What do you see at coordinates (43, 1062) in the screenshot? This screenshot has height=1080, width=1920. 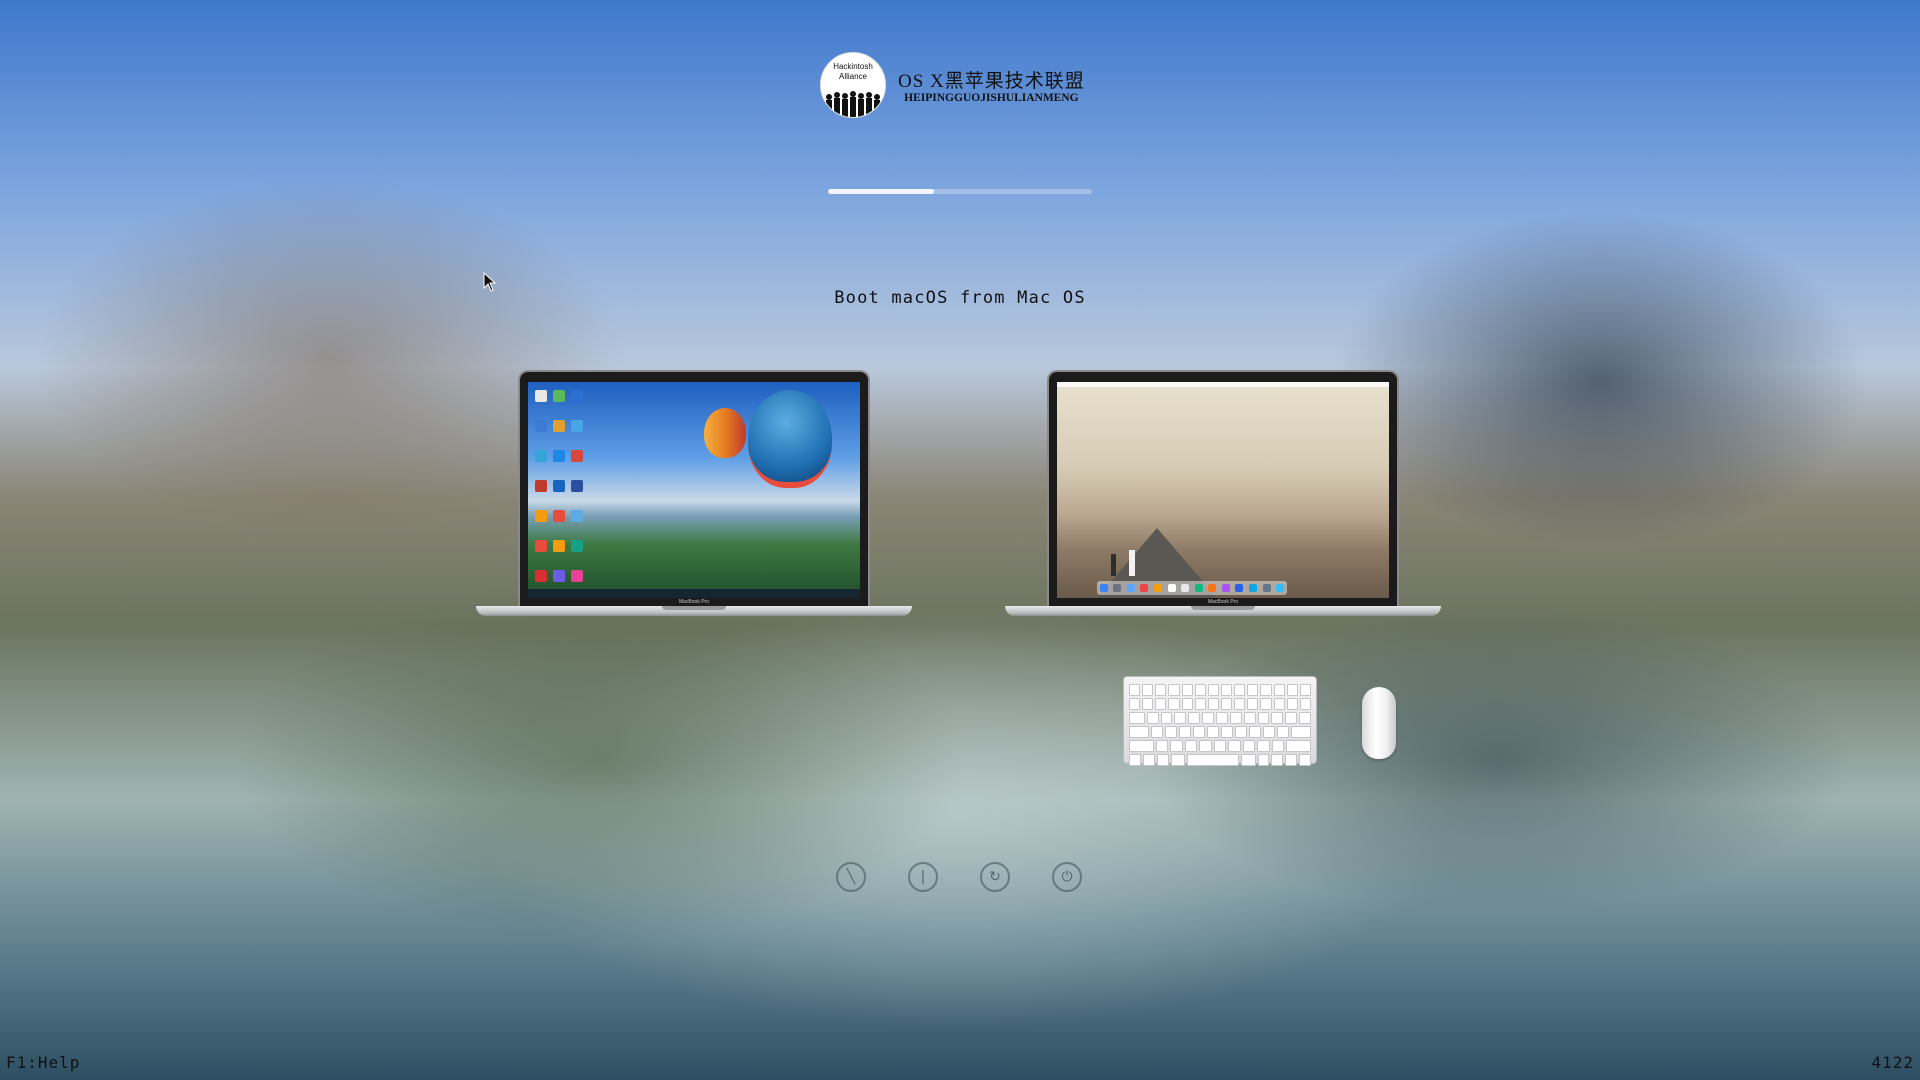 I see `help-hint: F1:Help` at bounding box center [43, 1062].